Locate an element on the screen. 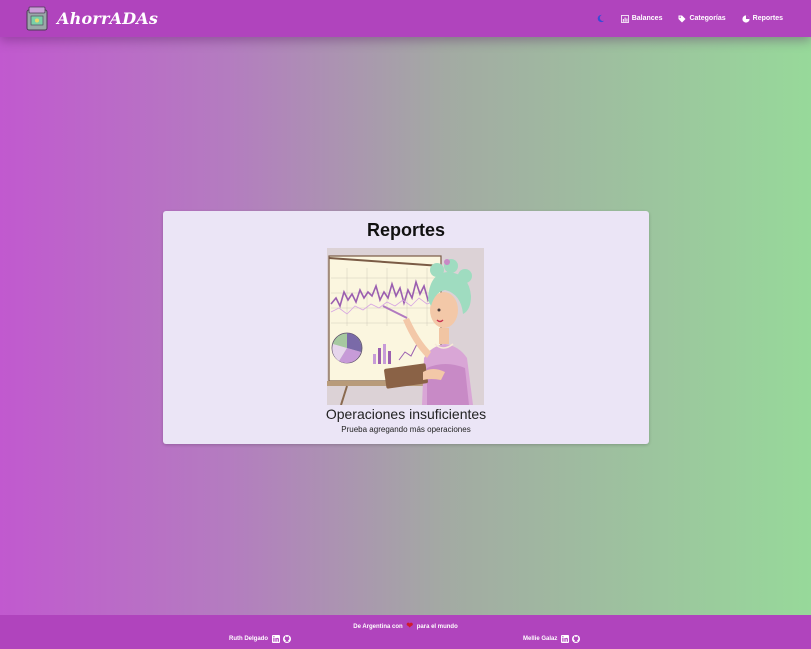 The width and height of the screenshot is (811, 649). author-ruth: Ruth Delgado is located at coordinates (261, 639).